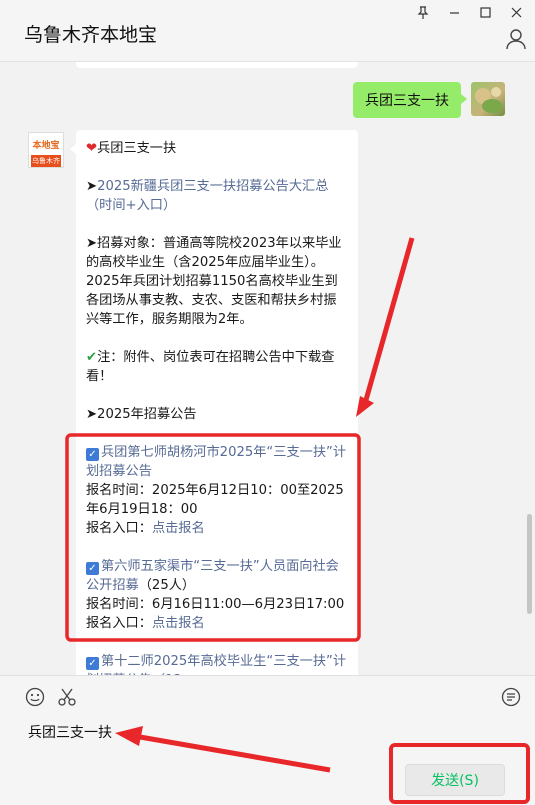 The image size is (535, 805). What do you see at coordinates (455, 780) in the screenshot?
I see `send-button: 发送(S)` at bounding box center [455, 780].